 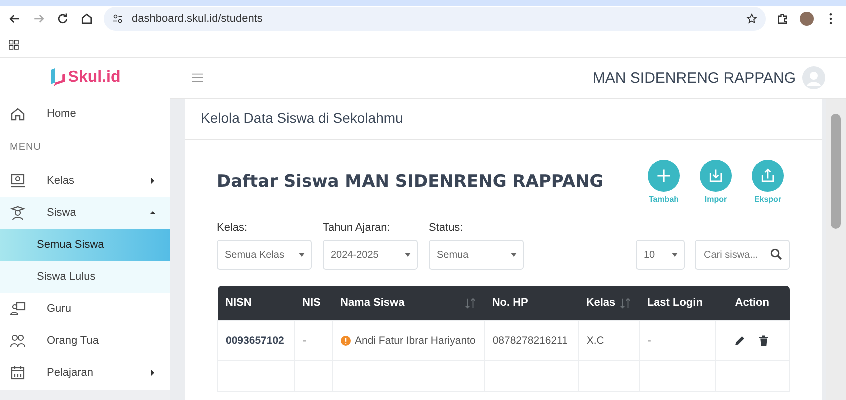 What do you see at coordinates (694, 78) in the screenshot?
I see `school-name: MAN SIDENRENG RAPPANG` at bounding box center [694, 78].